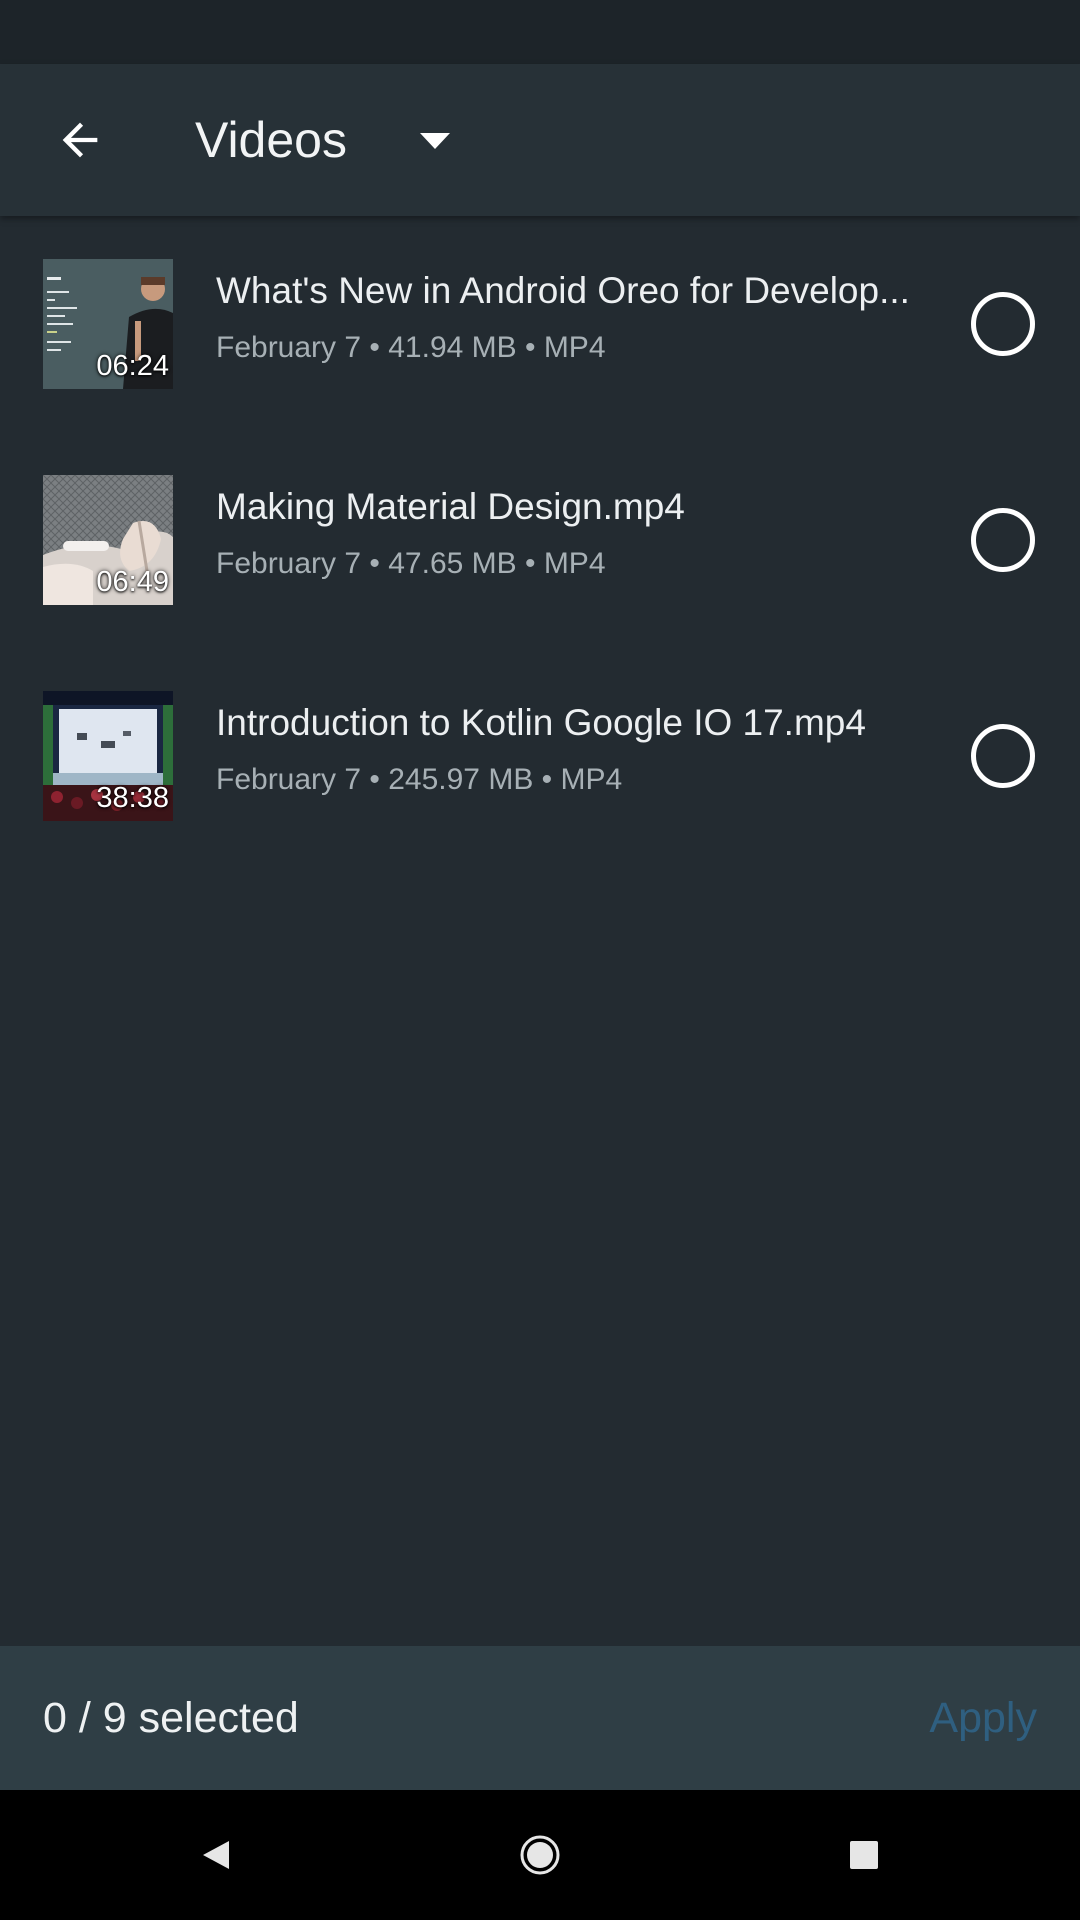 This screenshot has width=1080, height=1920. Describe the element at coordinates (108, 324) in the screenshot. I see `video-thumbnail: 06:24` at that location.